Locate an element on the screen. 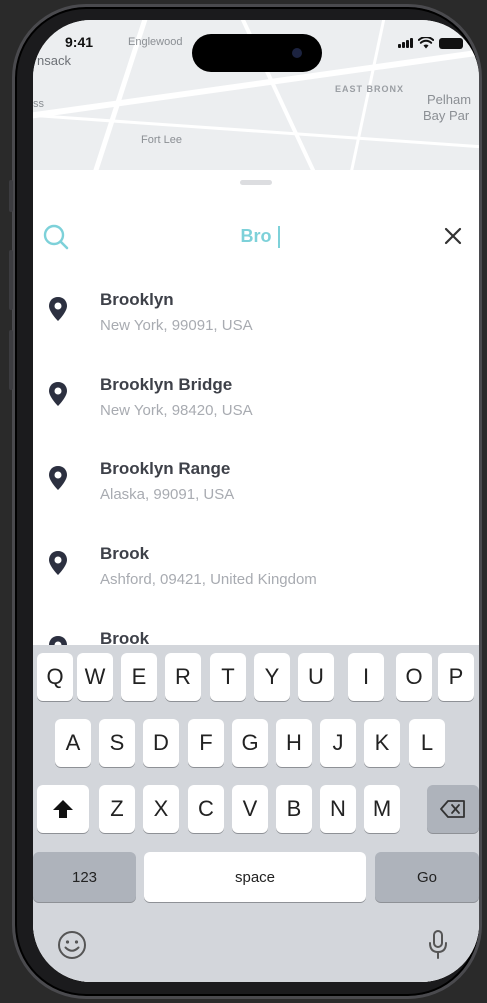 The width and height of the screenshot is (487, 1003). microphone-icon is located at coordinates (438, 945).